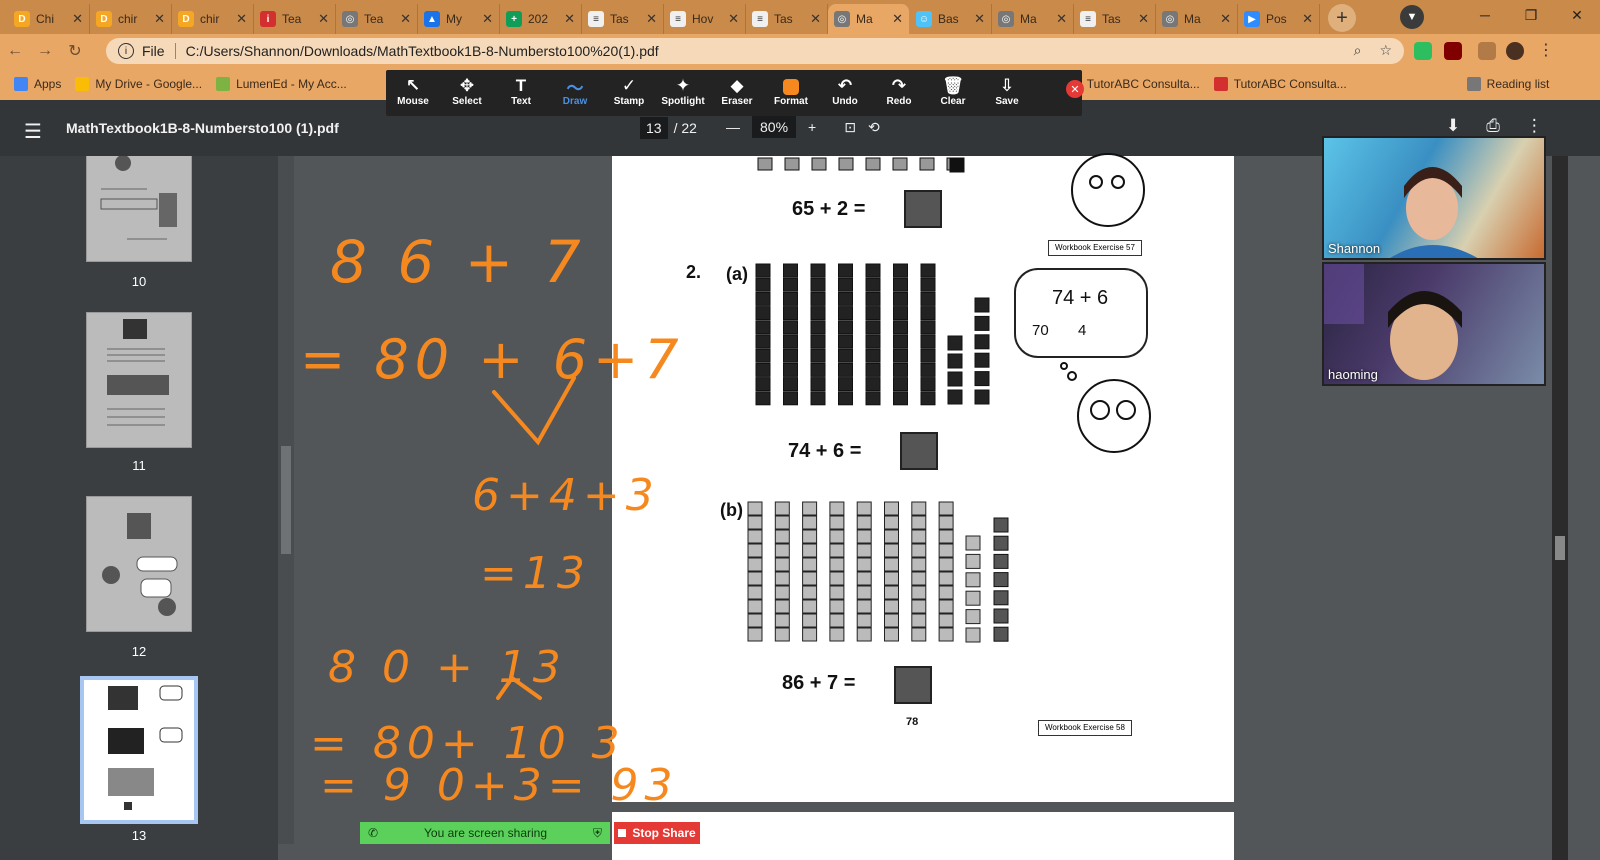  I want to click on video-tile-shannon: Shannon, so click(1434, 198).